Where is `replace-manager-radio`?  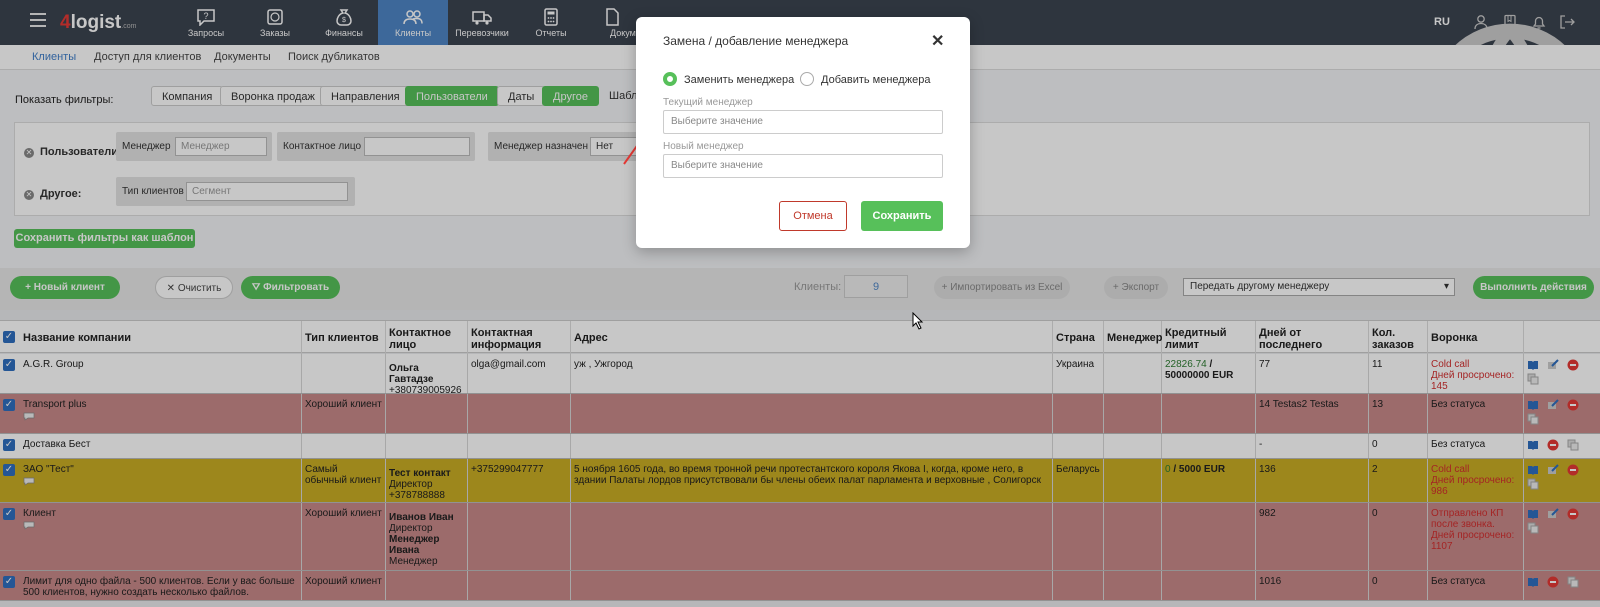
replace-manager-radio is located at coordinates (670, 79).